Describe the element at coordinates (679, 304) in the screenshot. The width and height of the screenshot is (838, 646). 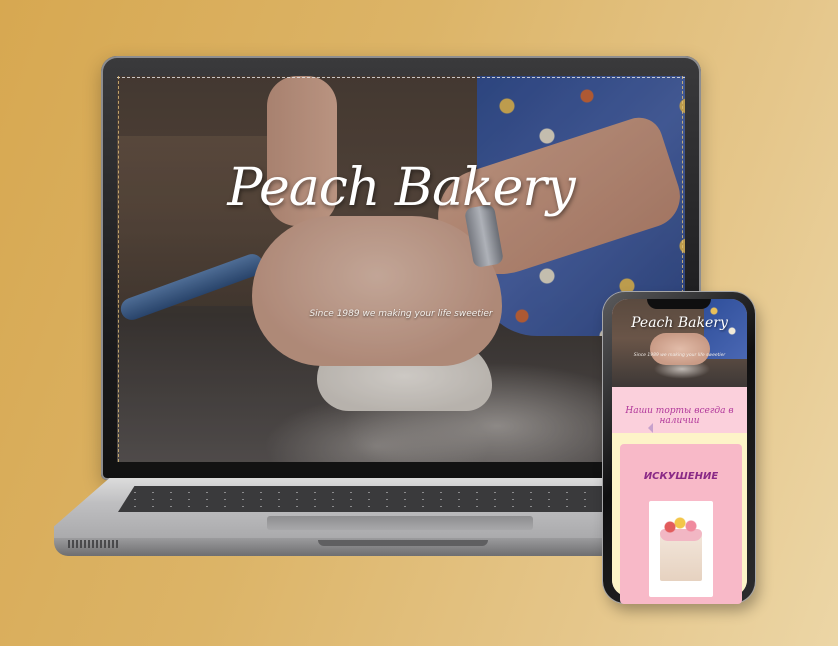
I see `phone-notch` at that location.